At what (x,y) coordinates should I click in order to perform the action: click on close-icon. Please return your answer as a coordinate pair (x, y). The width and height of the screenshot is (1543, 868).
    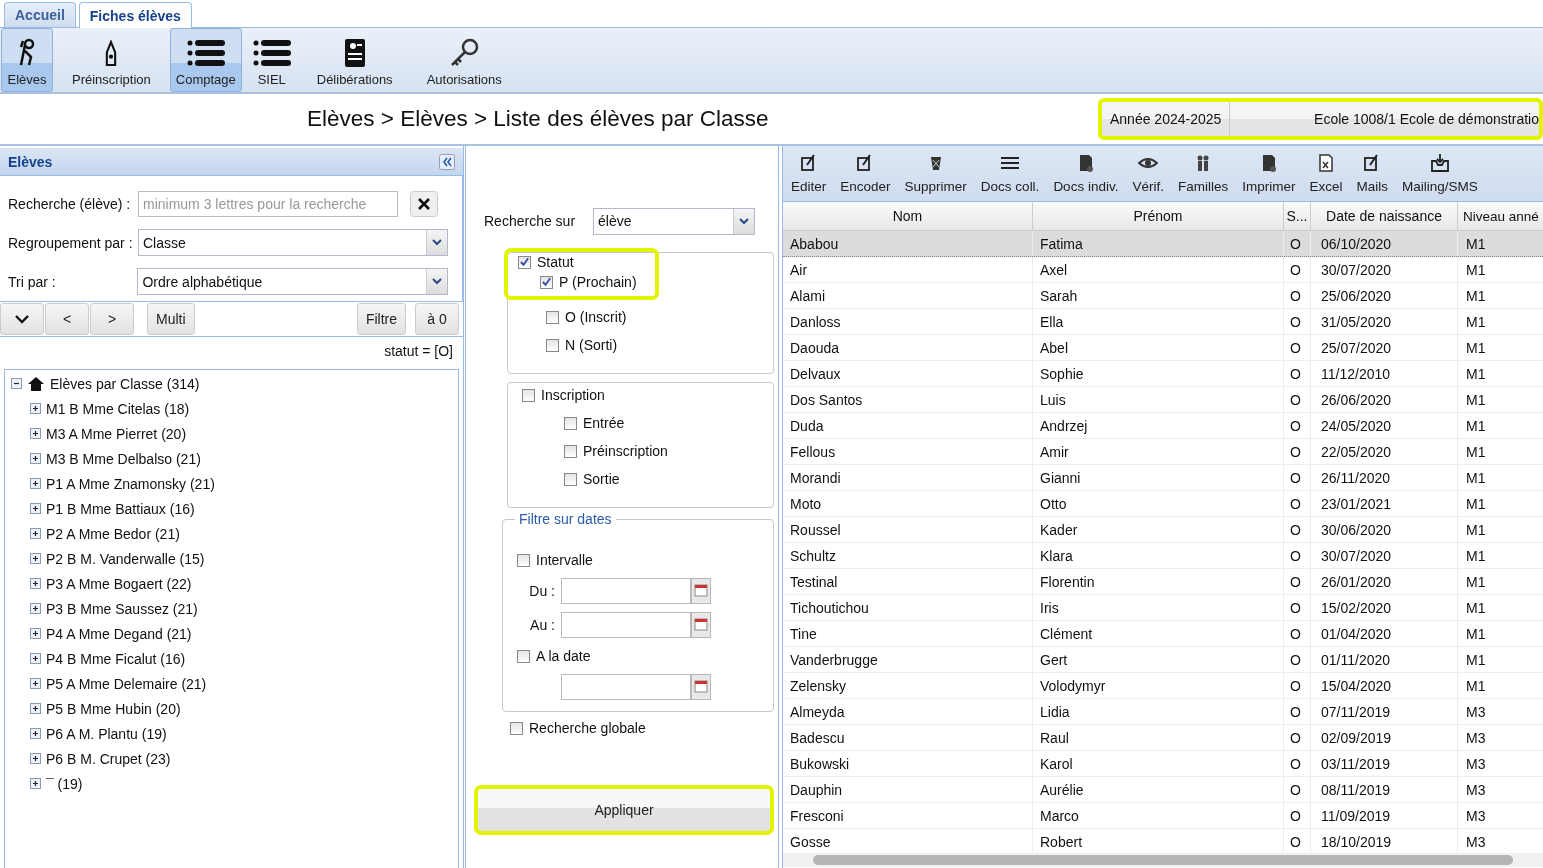
    Looking at the image, I should click on (424, 203).